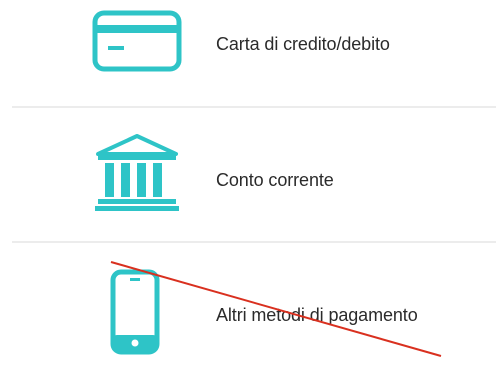 This screenshot has width=496, height=376. I want to click on smartphone-icon, so click(135, 312).